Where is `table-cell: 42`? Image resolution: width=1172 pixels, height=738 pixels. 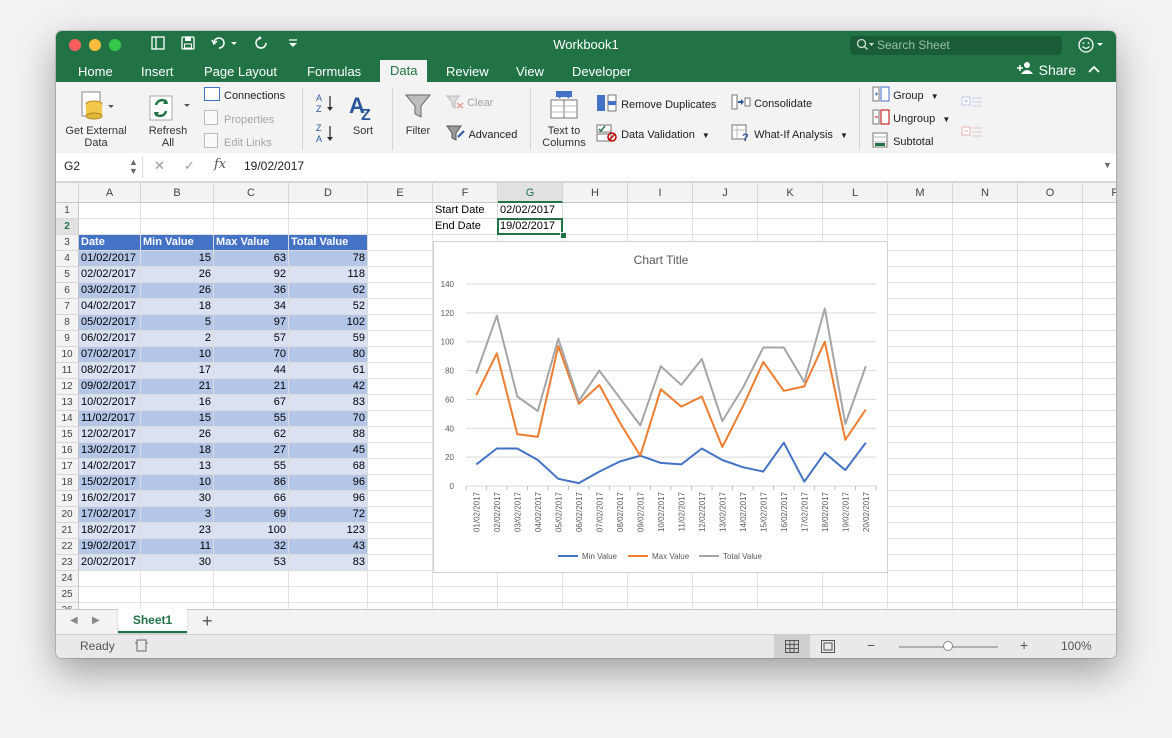
table-cell: 42 is located at coordinates (328, 387).